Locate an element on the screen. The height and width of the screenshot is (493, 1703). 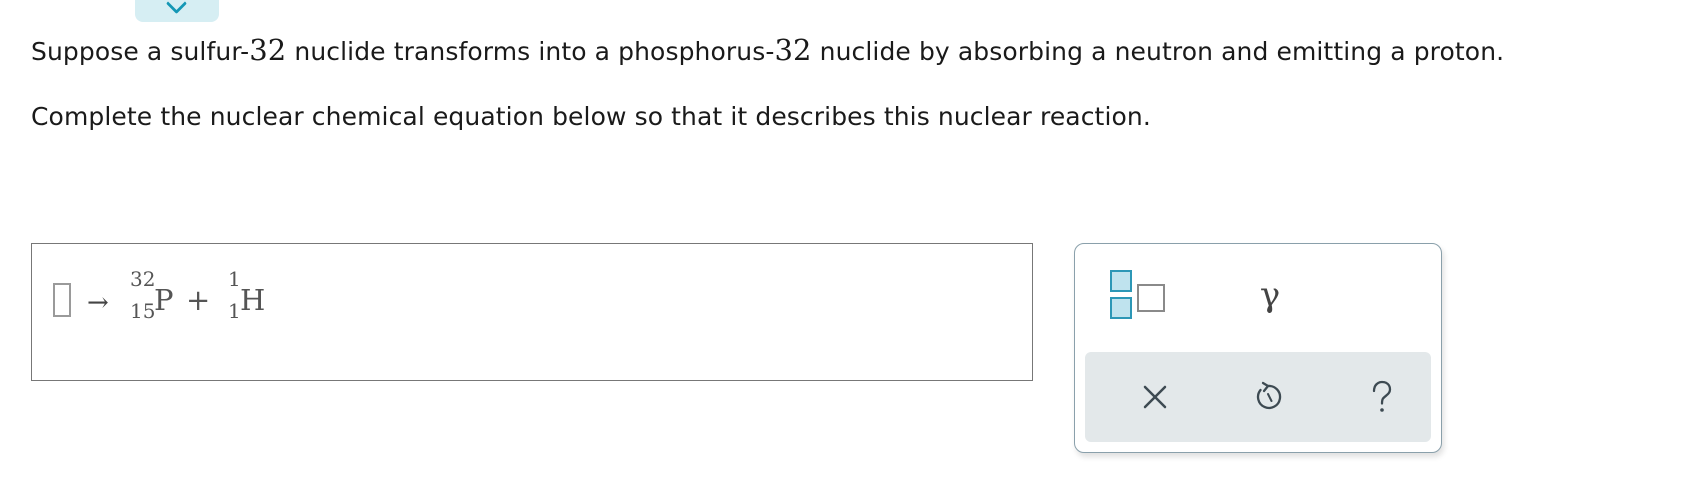
help-button is located at coordinates (1382, 397).